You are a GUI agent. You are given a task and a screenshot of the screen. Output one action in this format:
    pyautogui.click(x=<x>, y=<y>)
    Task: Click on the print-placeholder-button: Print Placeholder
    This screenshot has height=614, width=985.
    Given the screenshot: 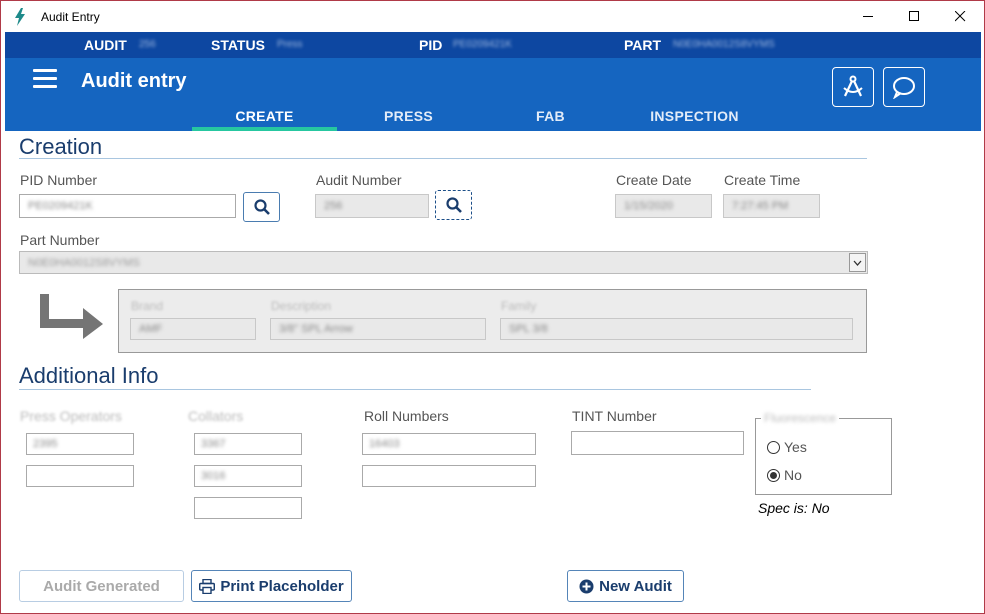 What is the action you would take?
    pyautogui.click(x=271, y=586)
    